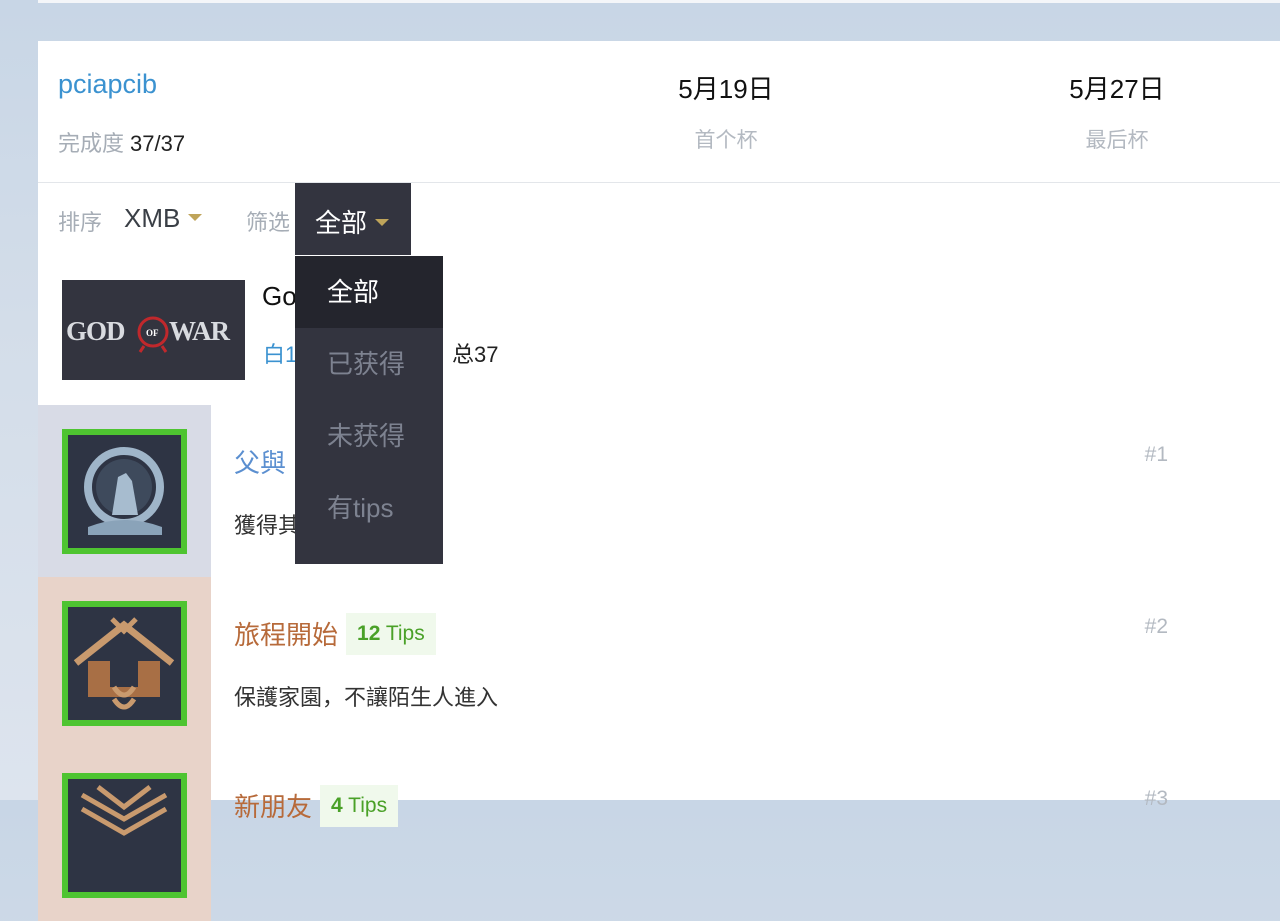  I want to click on progress-stat: 完成度 37/37, so click(121, 142).